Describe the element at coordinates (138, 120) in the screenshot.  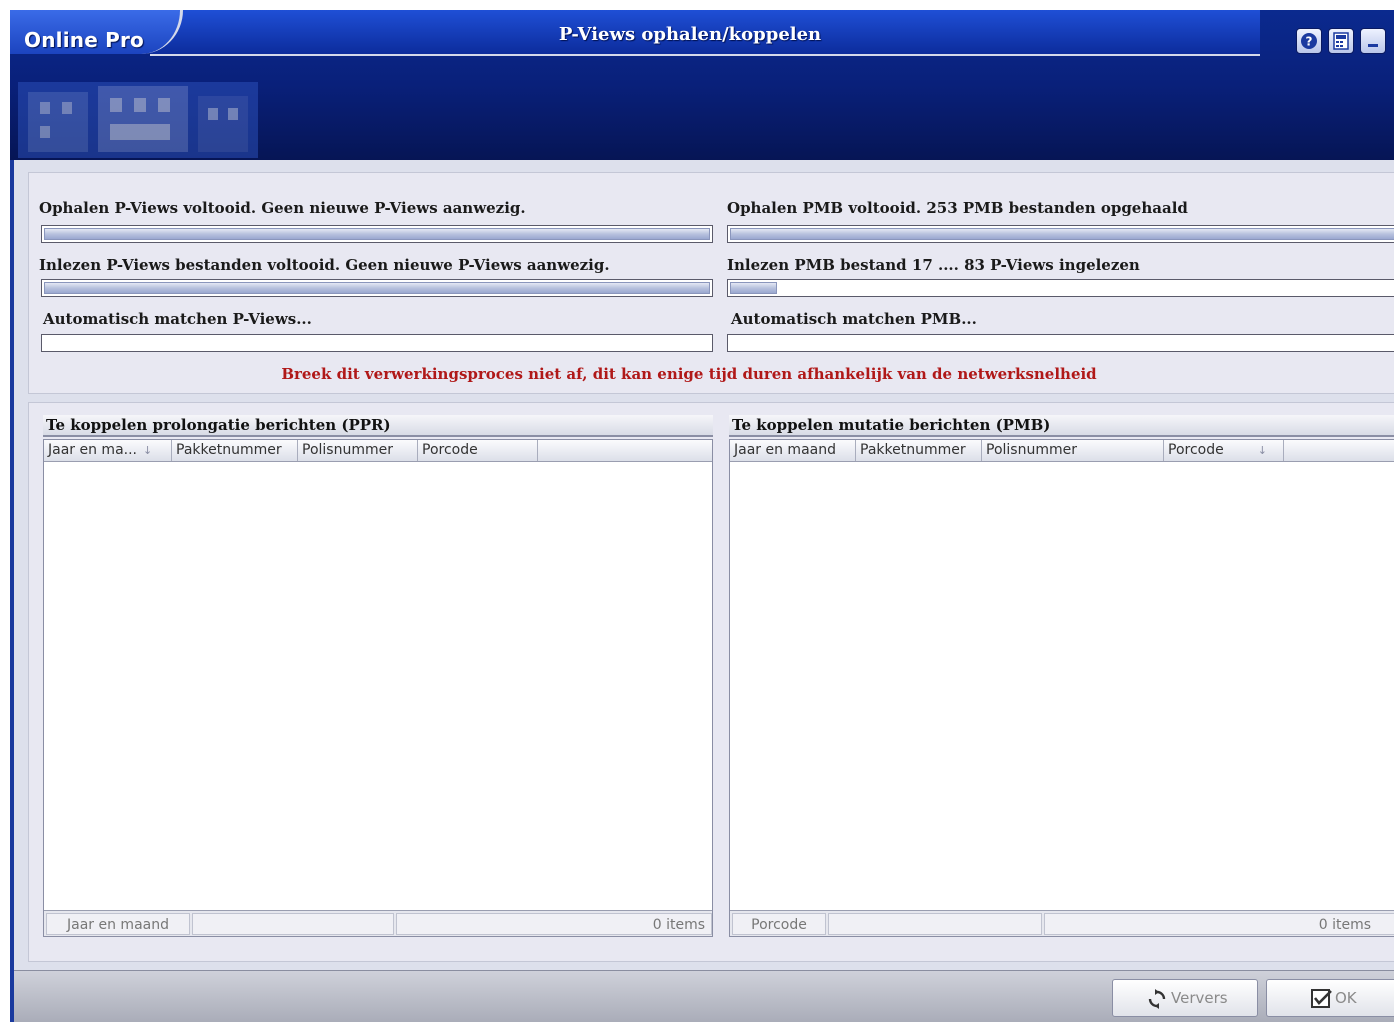
I see `building-logo-icon` at that location.